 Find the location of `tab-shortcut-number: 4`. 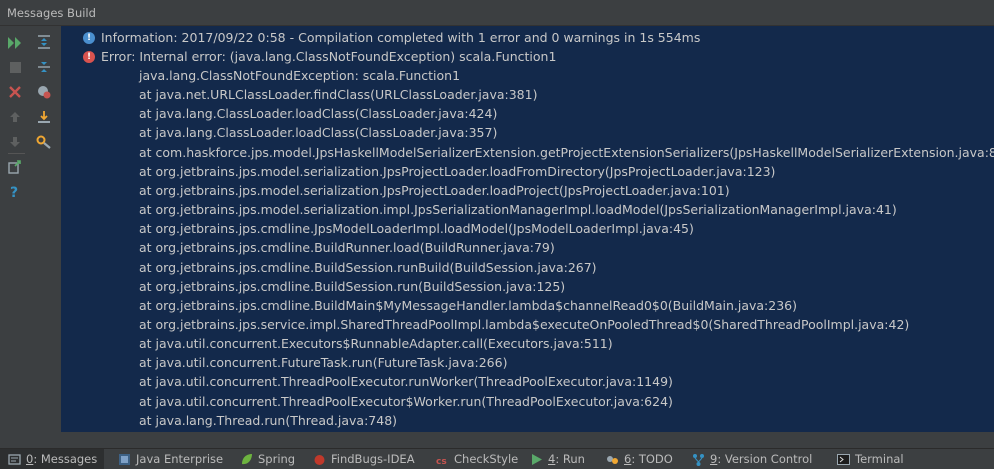

tab-shortcut-number: 4 is located at coordinates (552, 459).